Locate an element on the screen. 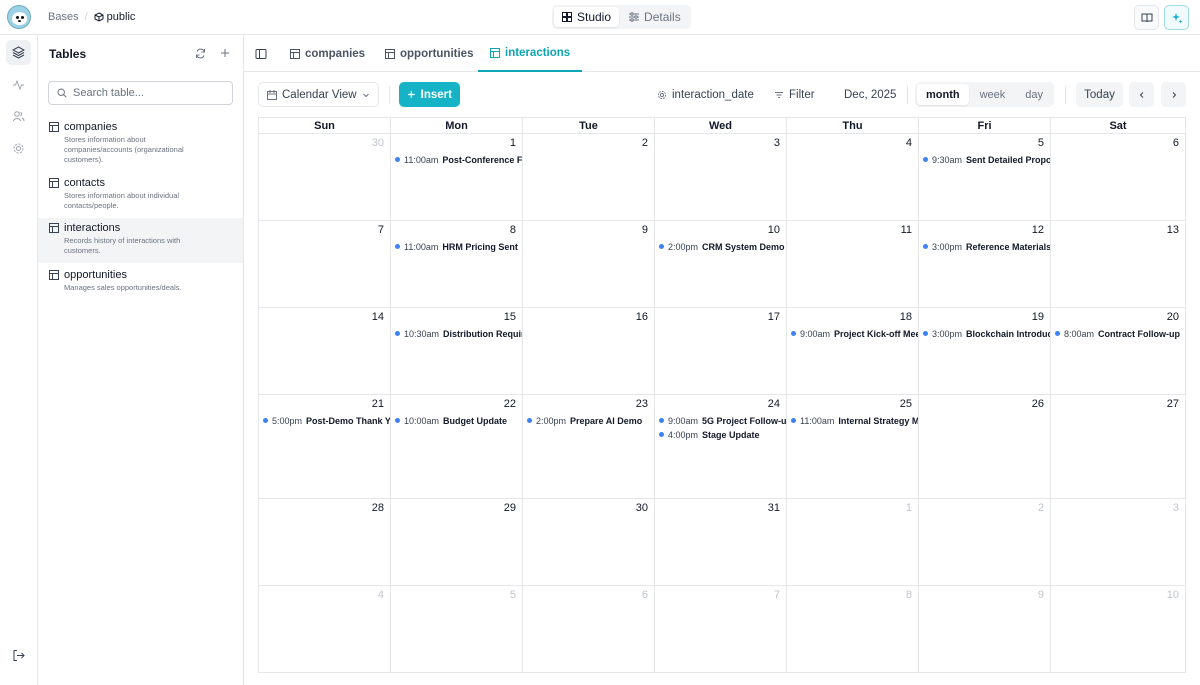 Image resolution: width=1200 pixels, height=685 pixels. calendar-event: 3:00pm Reference Materials is located at coordinates (986, 246).